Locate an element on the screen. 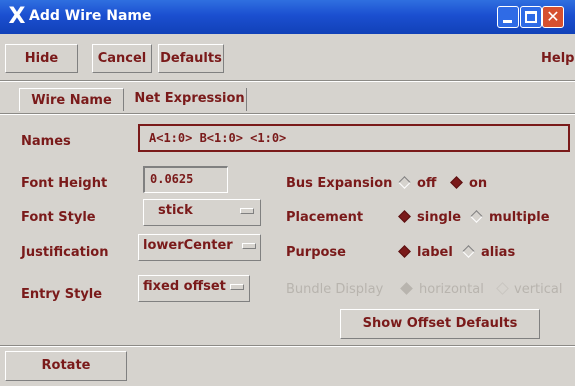 The height and width of the screenshot is (386, 575). minimize-button is located at coordinates (508, 17).